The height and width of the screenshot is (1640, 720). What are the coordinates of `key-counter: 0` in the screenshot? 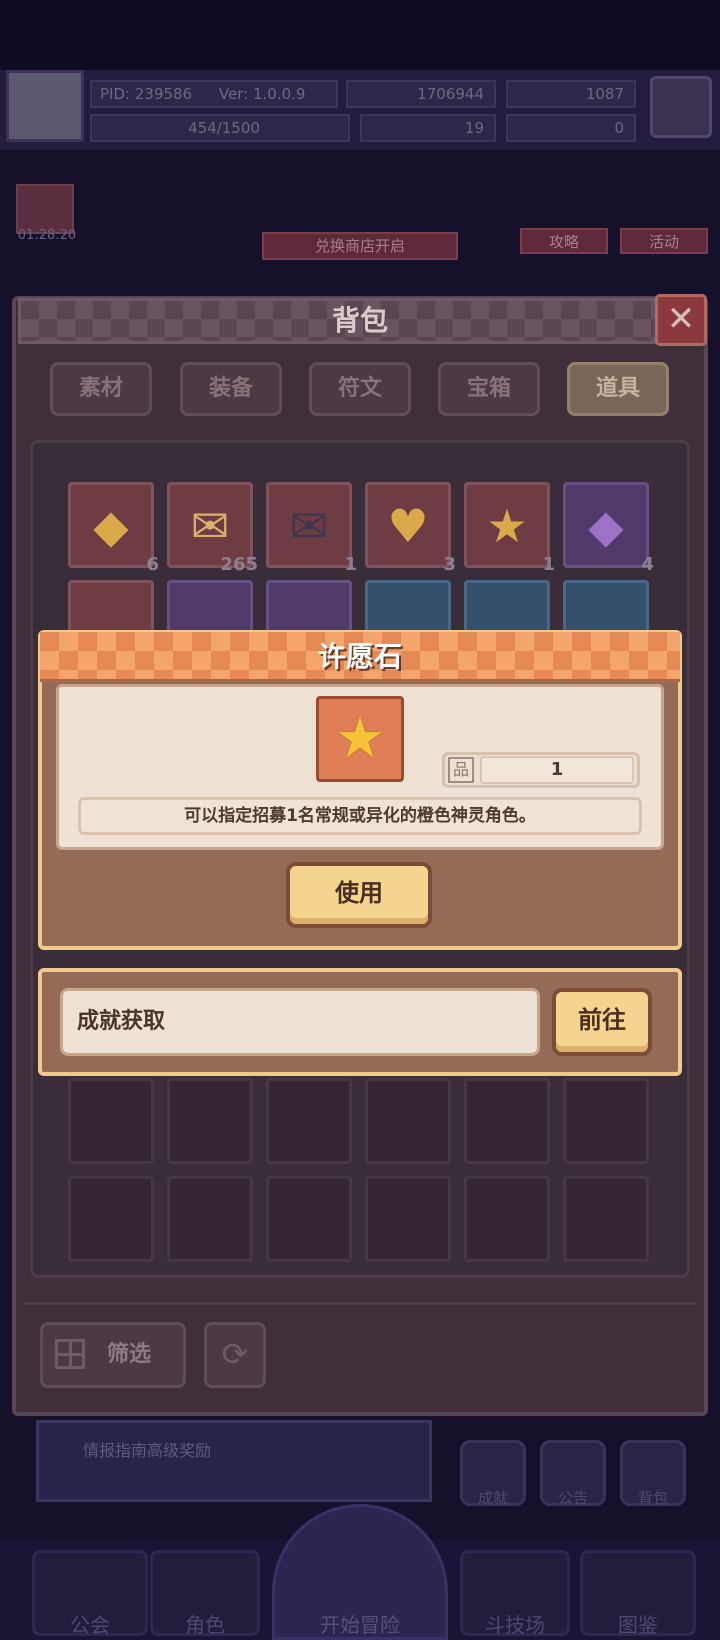 It's located at (571, 128).